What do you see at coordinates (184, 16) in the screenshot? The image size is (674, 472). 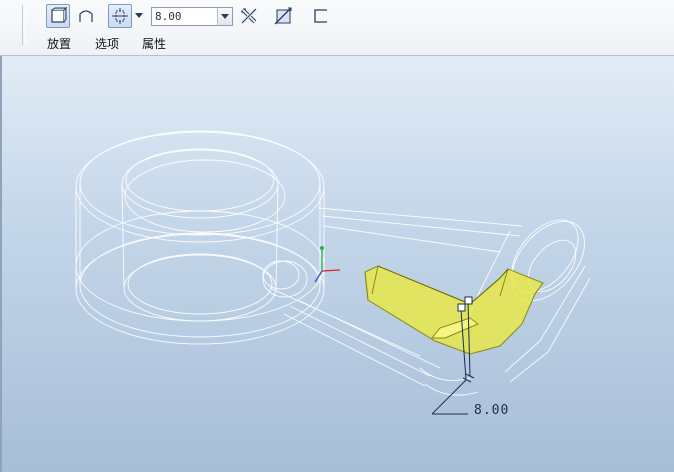 I see `depth-input` at bounding box center [184, 16].